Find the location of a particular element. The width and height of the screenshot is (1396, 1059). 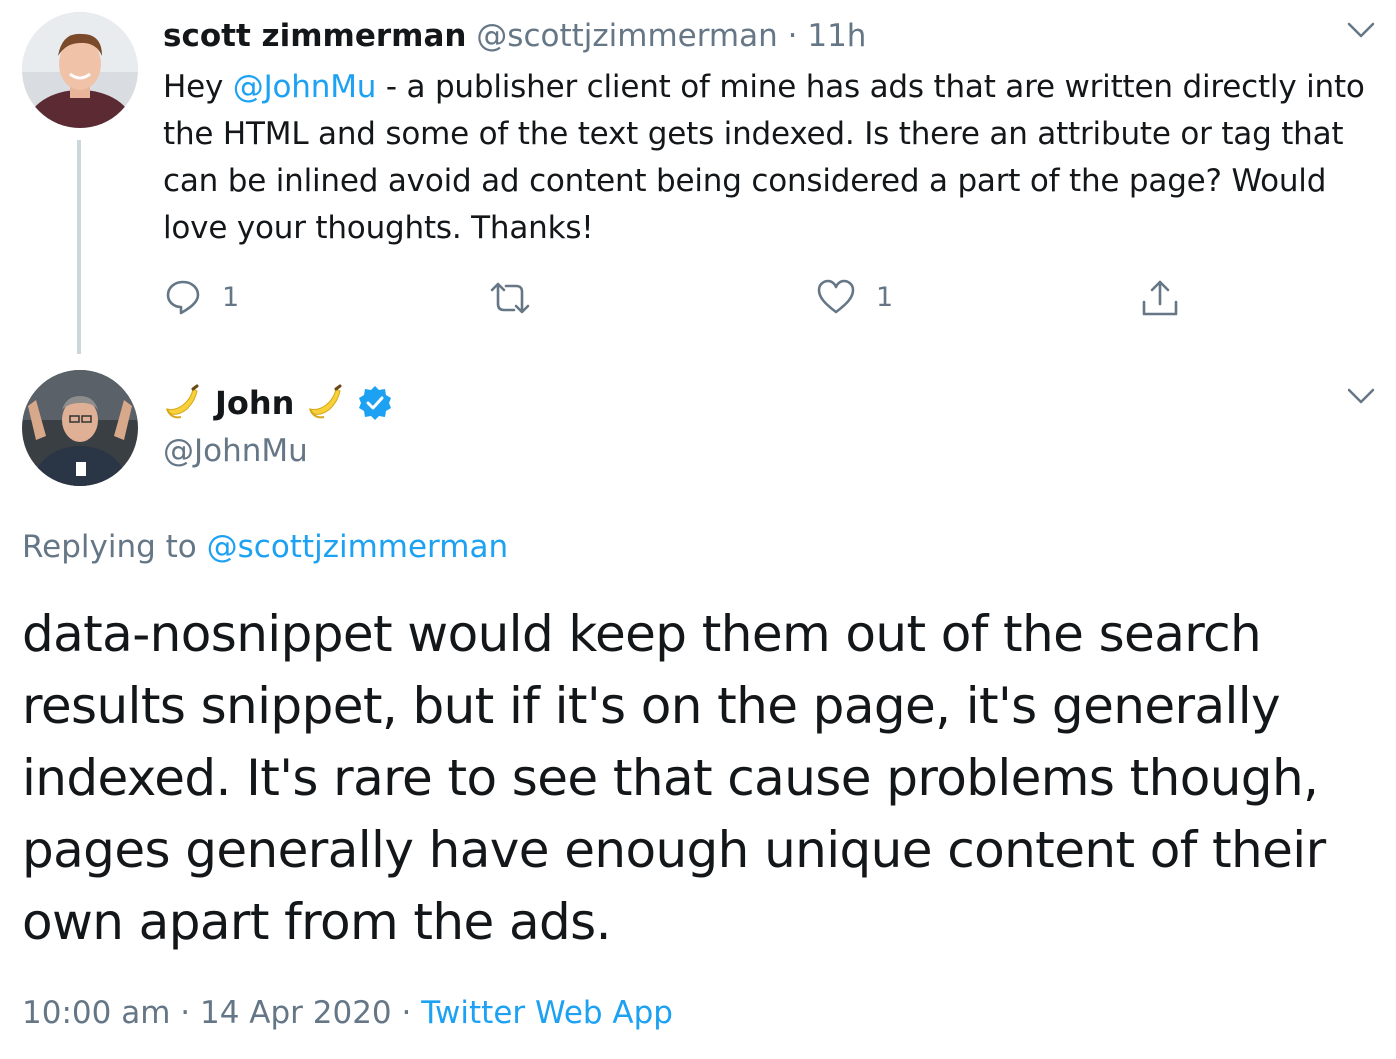

reply-count: 1 is located at coordinates (231, 297).